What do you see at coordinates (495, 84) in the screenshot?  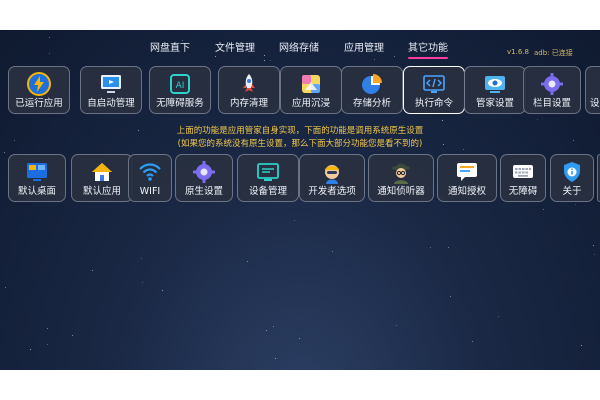 I see `eye-settings-icon` at bounding box center [495, 84].